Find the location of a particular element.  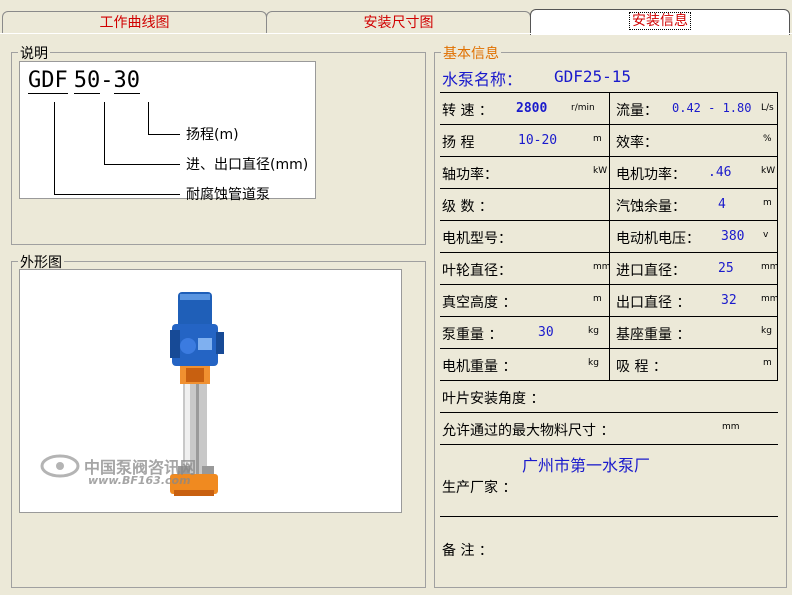

tab-divider is located at coordinates (396, 33).